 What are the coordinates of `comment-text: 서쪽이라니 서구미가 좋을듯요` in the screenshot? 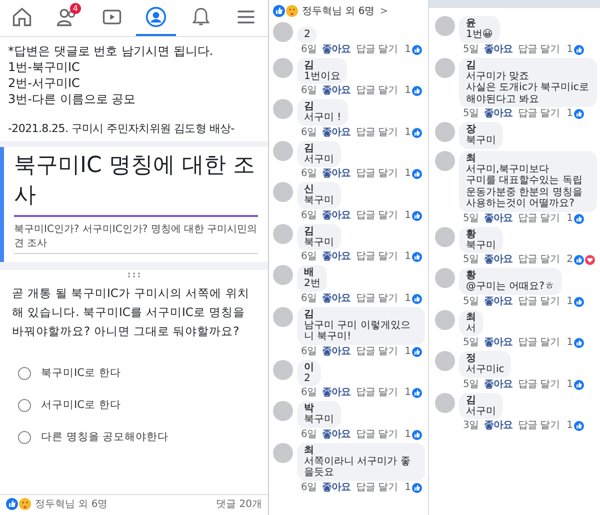 It's located at (358, 467).